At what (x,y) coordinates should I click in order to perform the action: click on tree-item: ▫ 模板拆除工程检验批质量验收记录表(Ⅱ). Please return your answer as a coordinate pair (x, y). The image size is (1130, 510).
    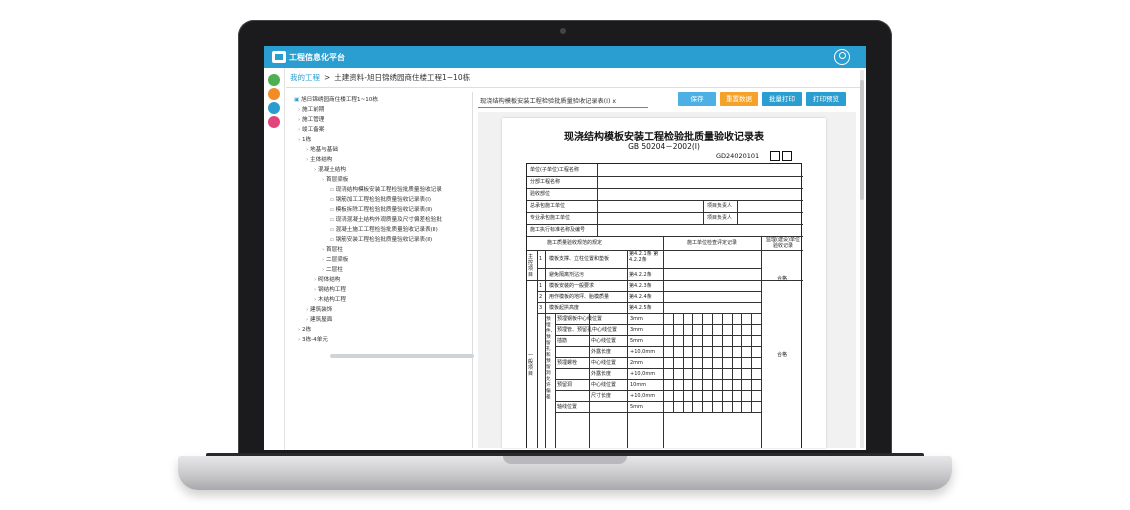
    Looking at the image, I should click on (381, 210).